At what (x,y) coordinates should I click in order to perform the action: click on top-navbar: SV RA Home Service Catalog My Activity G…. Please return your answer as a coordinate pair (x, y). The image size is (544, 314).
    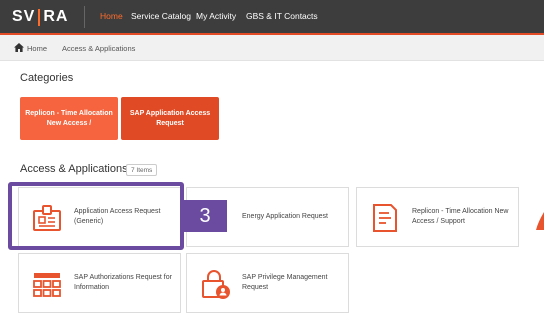
    Looking at the image, I should click on (272, 16).